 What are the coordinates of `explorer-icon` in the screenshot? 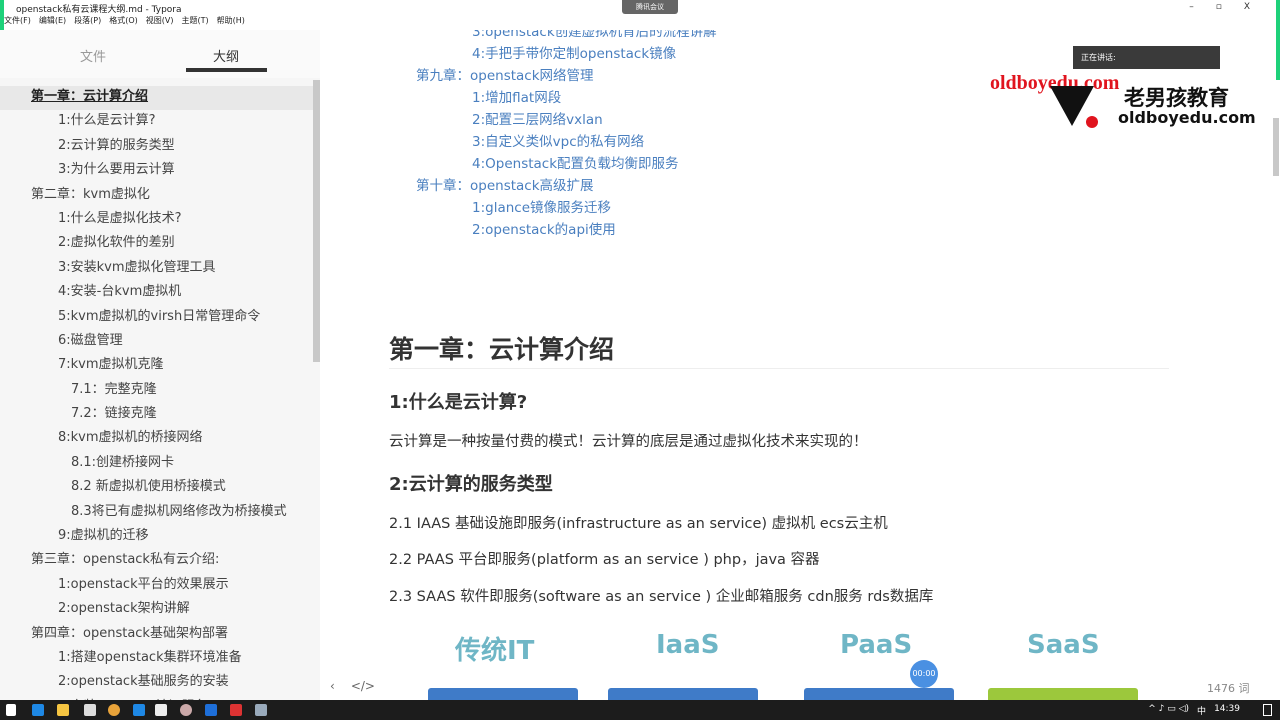 It's located at (63, 710).